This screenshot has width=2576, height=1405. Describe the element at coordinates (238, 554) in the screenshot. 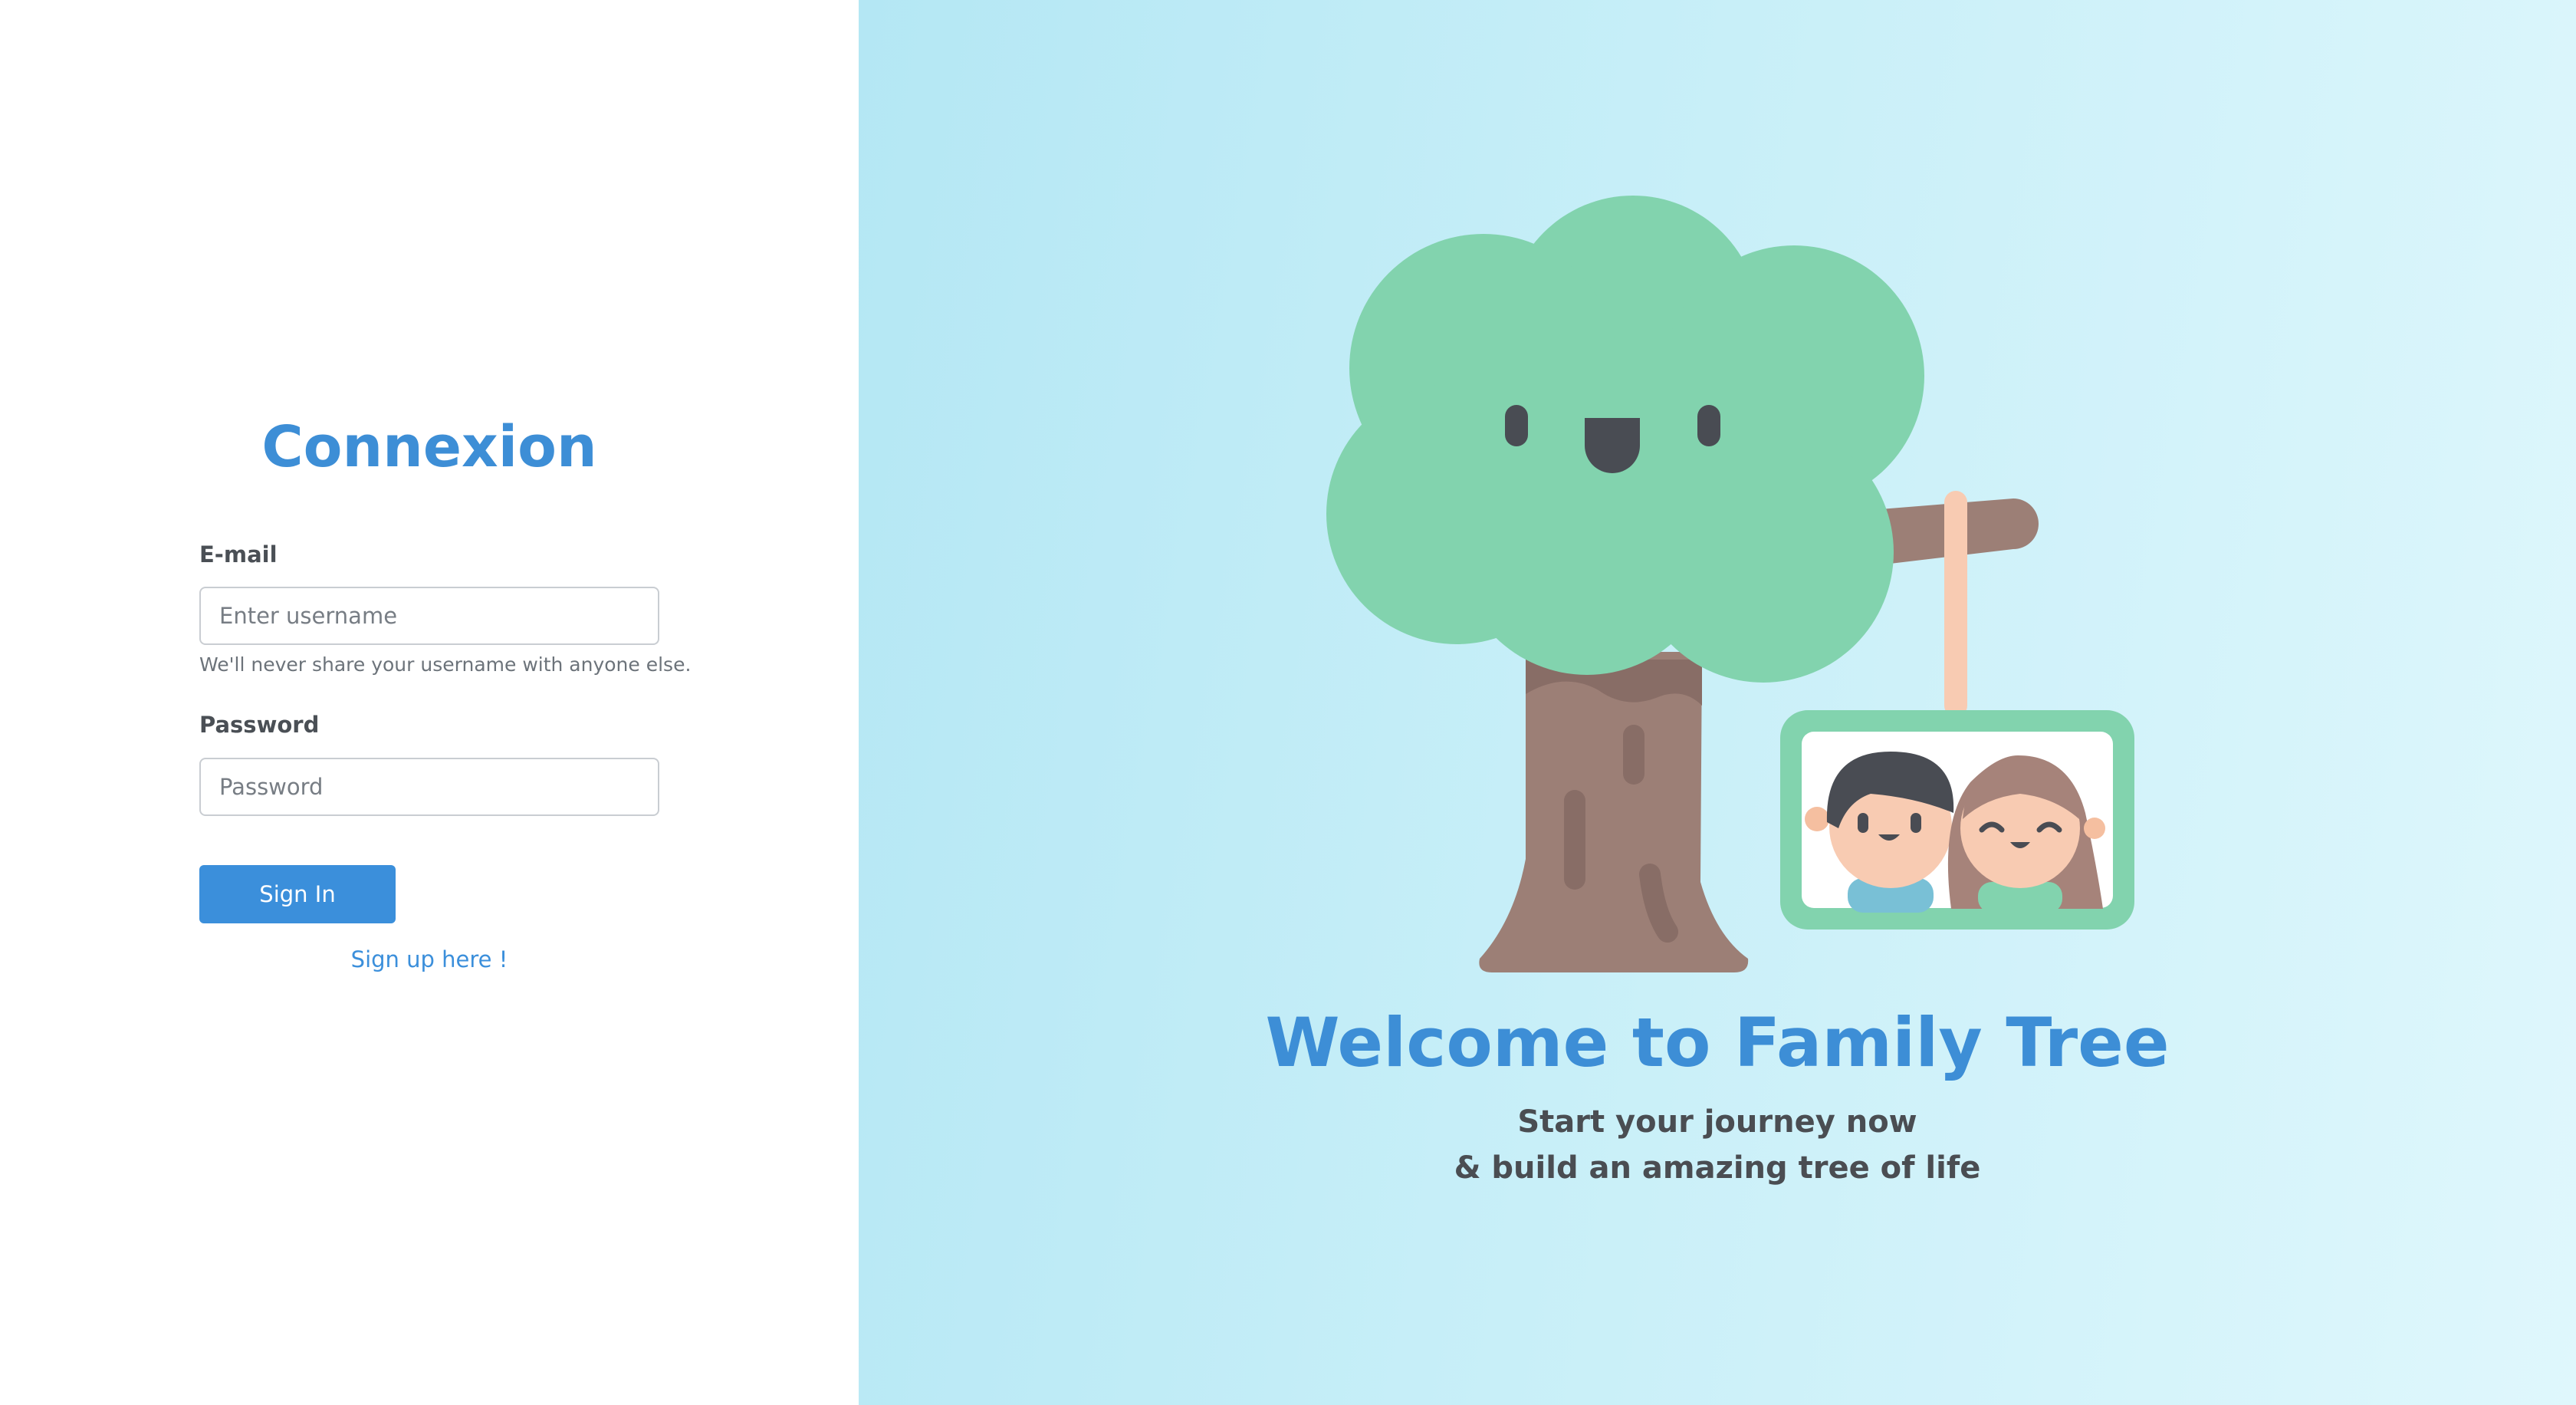

I see `email-label: E-mail` at that location.